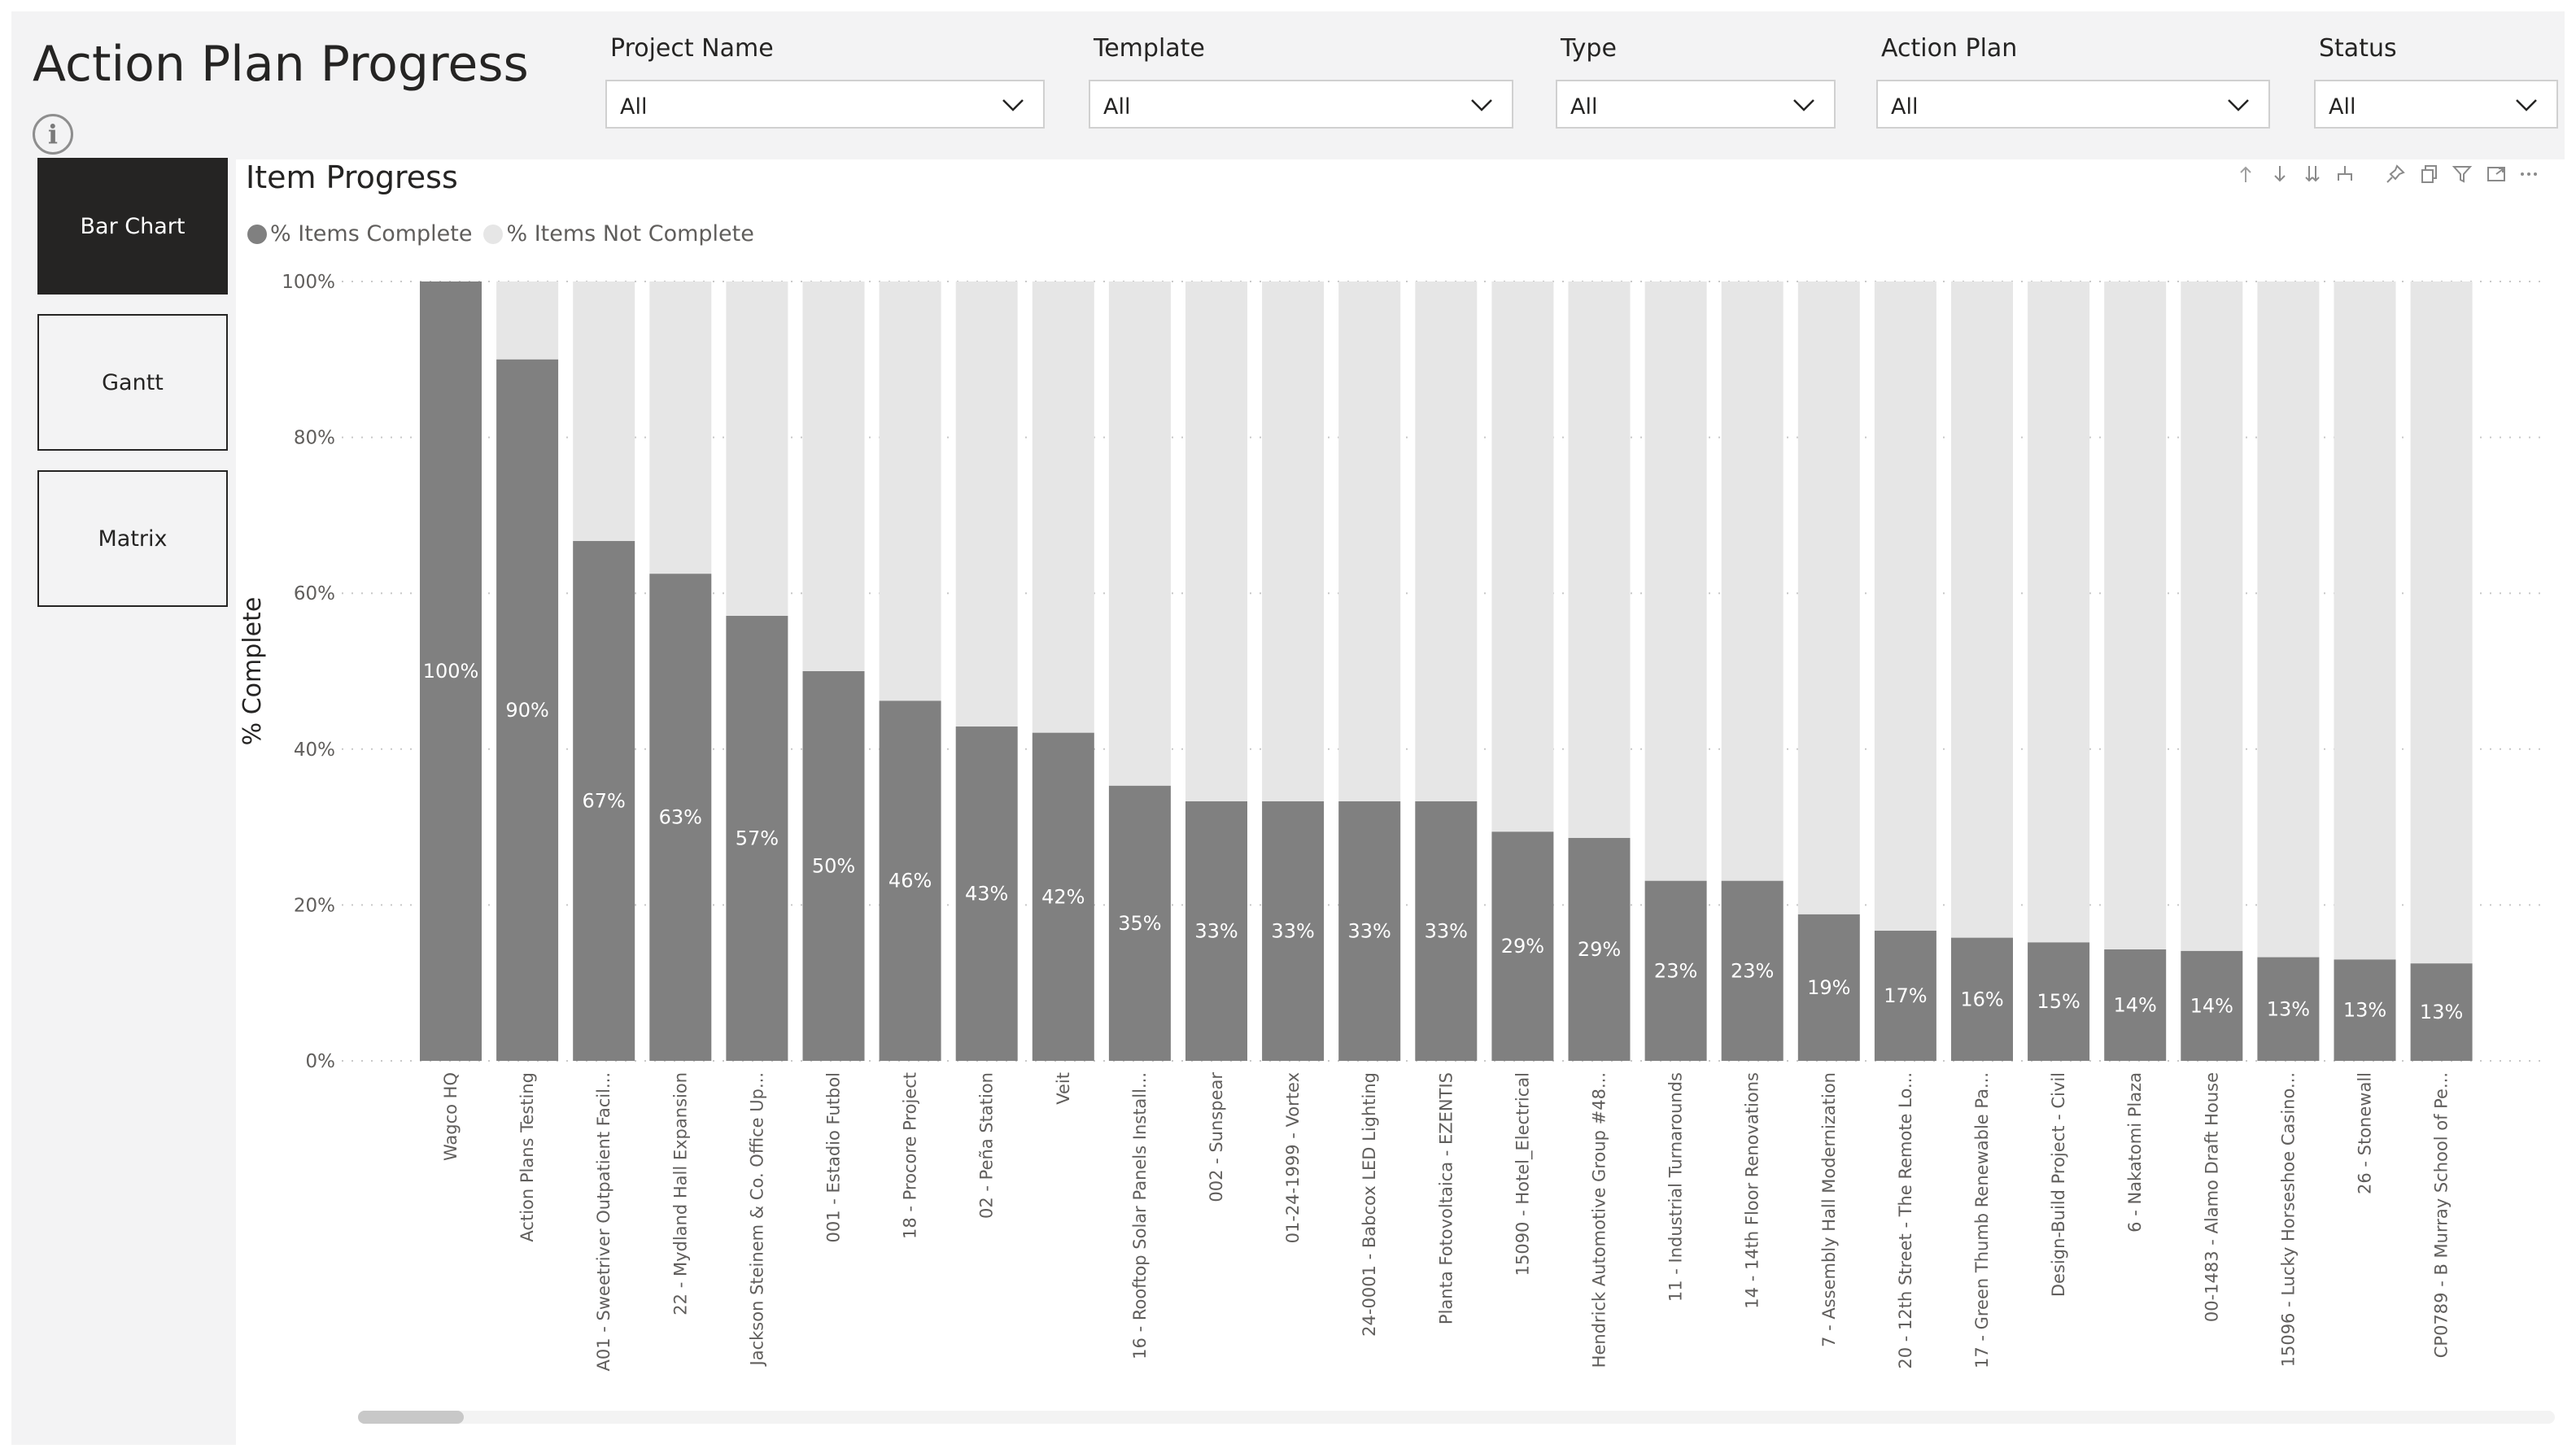  What do you see at coordinates (132, 226) in the screenshot?
I see `bar-chart-button: Bar Chart` at bounding box center [132, 226].